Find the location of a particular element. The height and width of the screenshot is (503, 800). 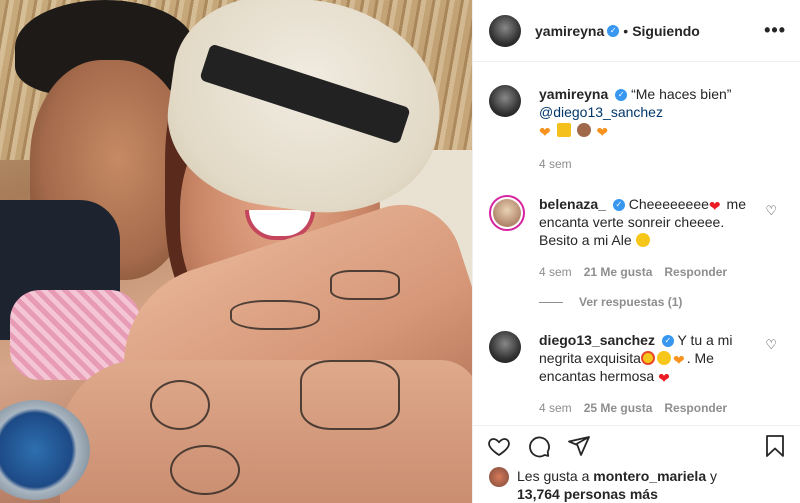

author-avatar is located at coordinates (505, 30).